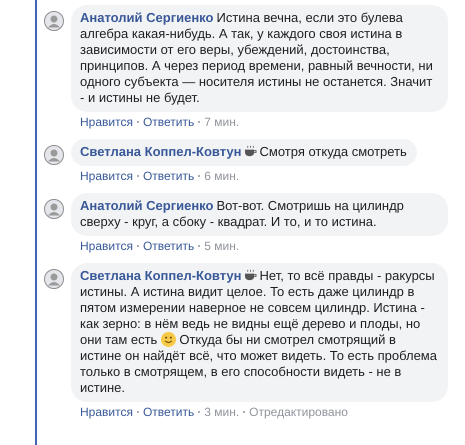  I want to click on comment-text: Светлана Коппел-Ковтун Смотря откуда смотреть, so click(243, 152).